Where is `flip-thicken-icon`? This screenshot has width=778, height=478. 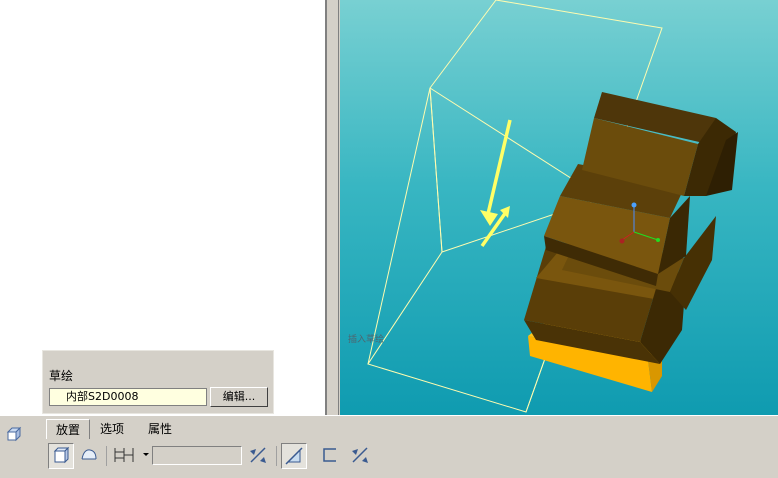
flip-thicken-icon is located at coordinates (360, 455).